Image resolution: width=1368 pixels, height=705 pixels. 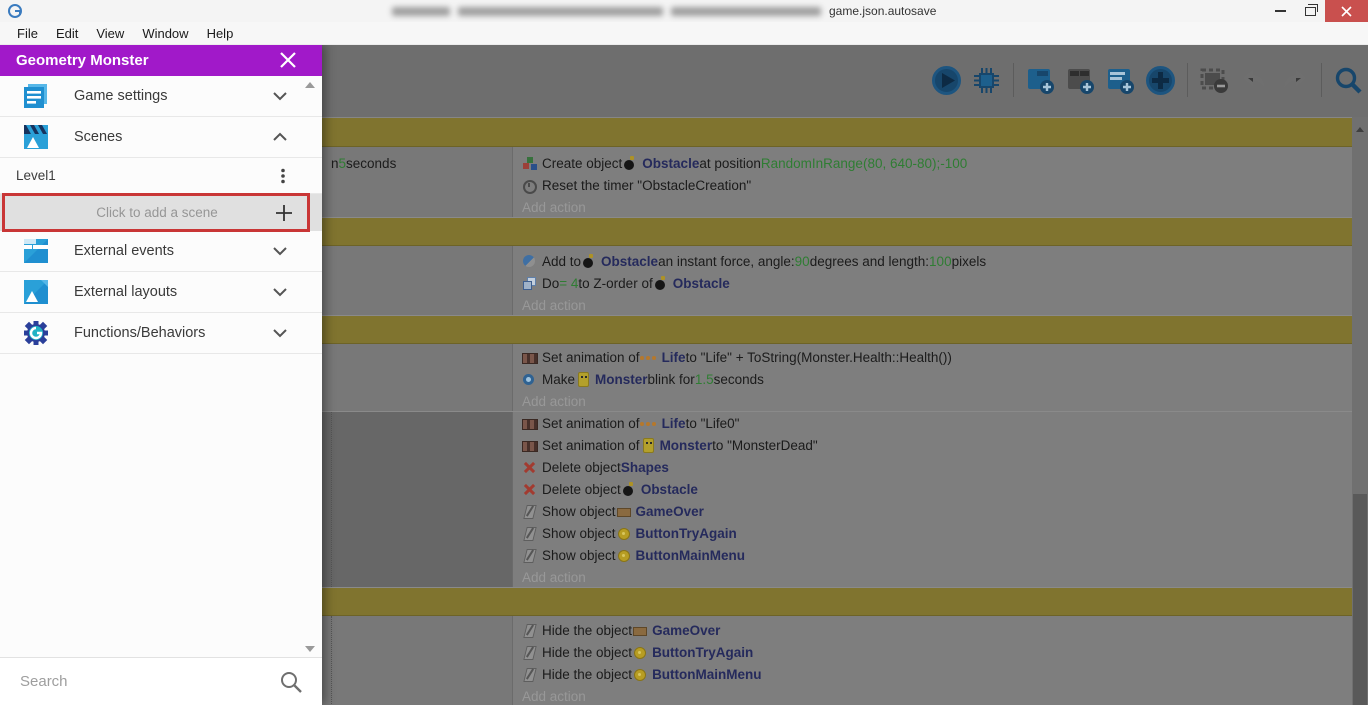 What do you see at coordinates (161, 176) in the screenshot?
I see `scene-item-level1: Level1` at bounding box center [161, 176].